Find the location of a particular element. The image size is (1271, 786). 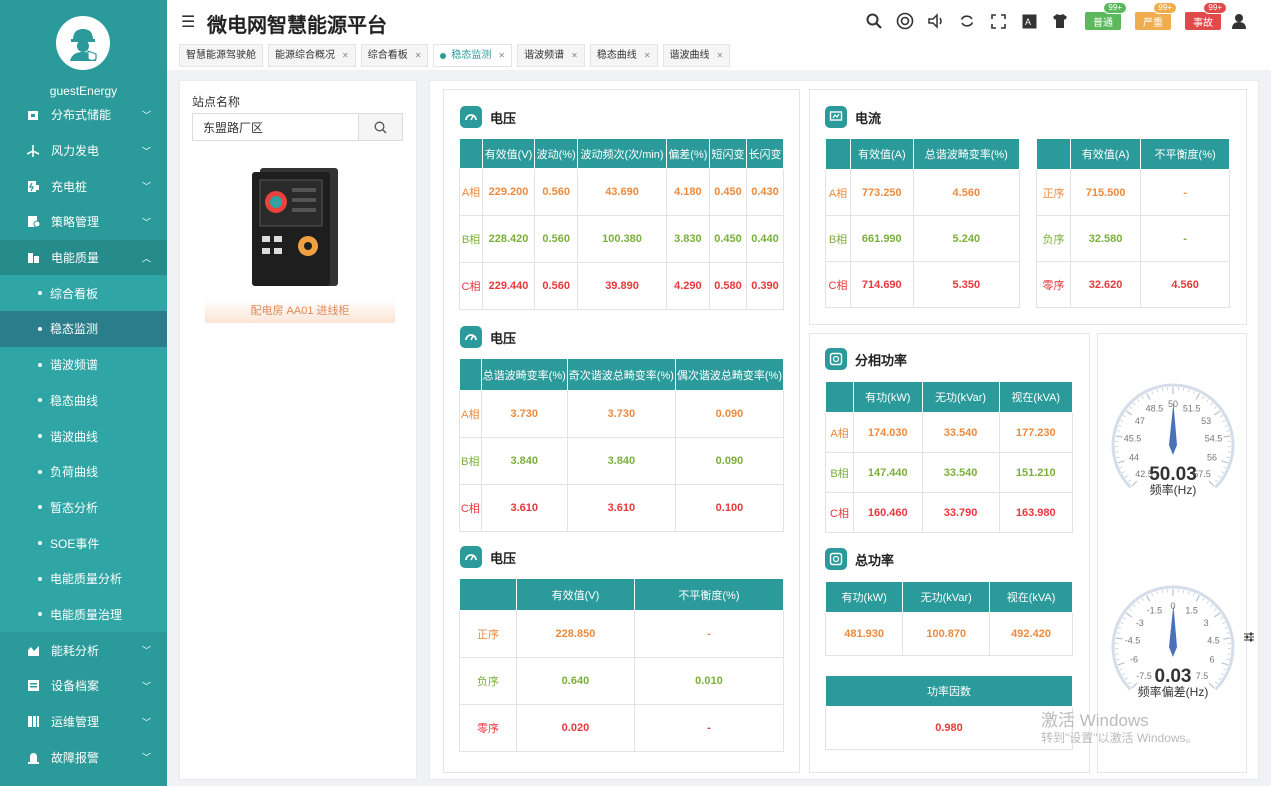

sidebar-item-charger: 充电桩 ﹀ is located at coordinates (83, 186).